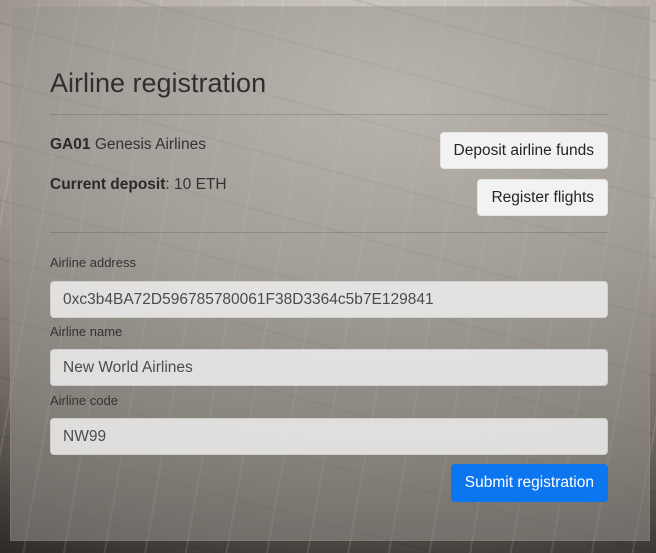 The image size is (656, 553). I want to click on submit-registration-button: Submit registration, so click(529, 483).